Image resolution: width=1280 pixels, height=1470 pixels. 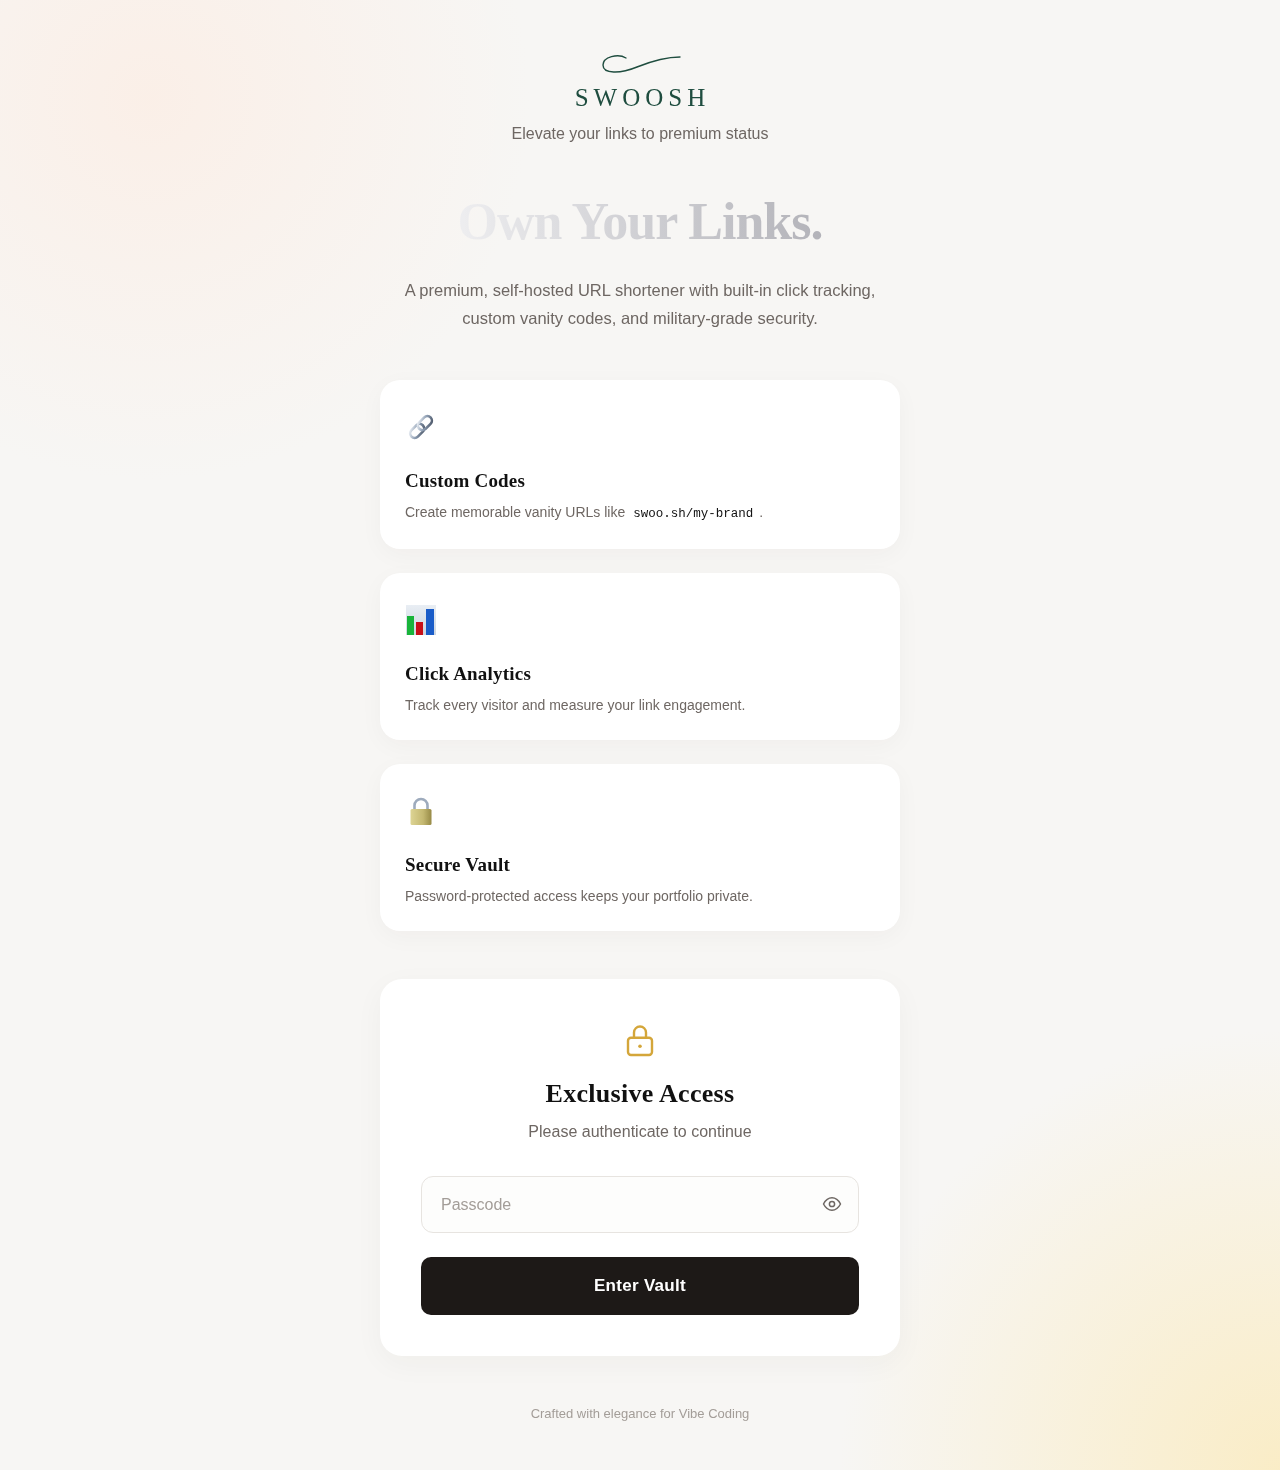 What do you see at coordinates (576, 705) in the screenshot?
I see `feature-description: Track every visitor and measure your link engagement.` at bounding box center [576, 705].